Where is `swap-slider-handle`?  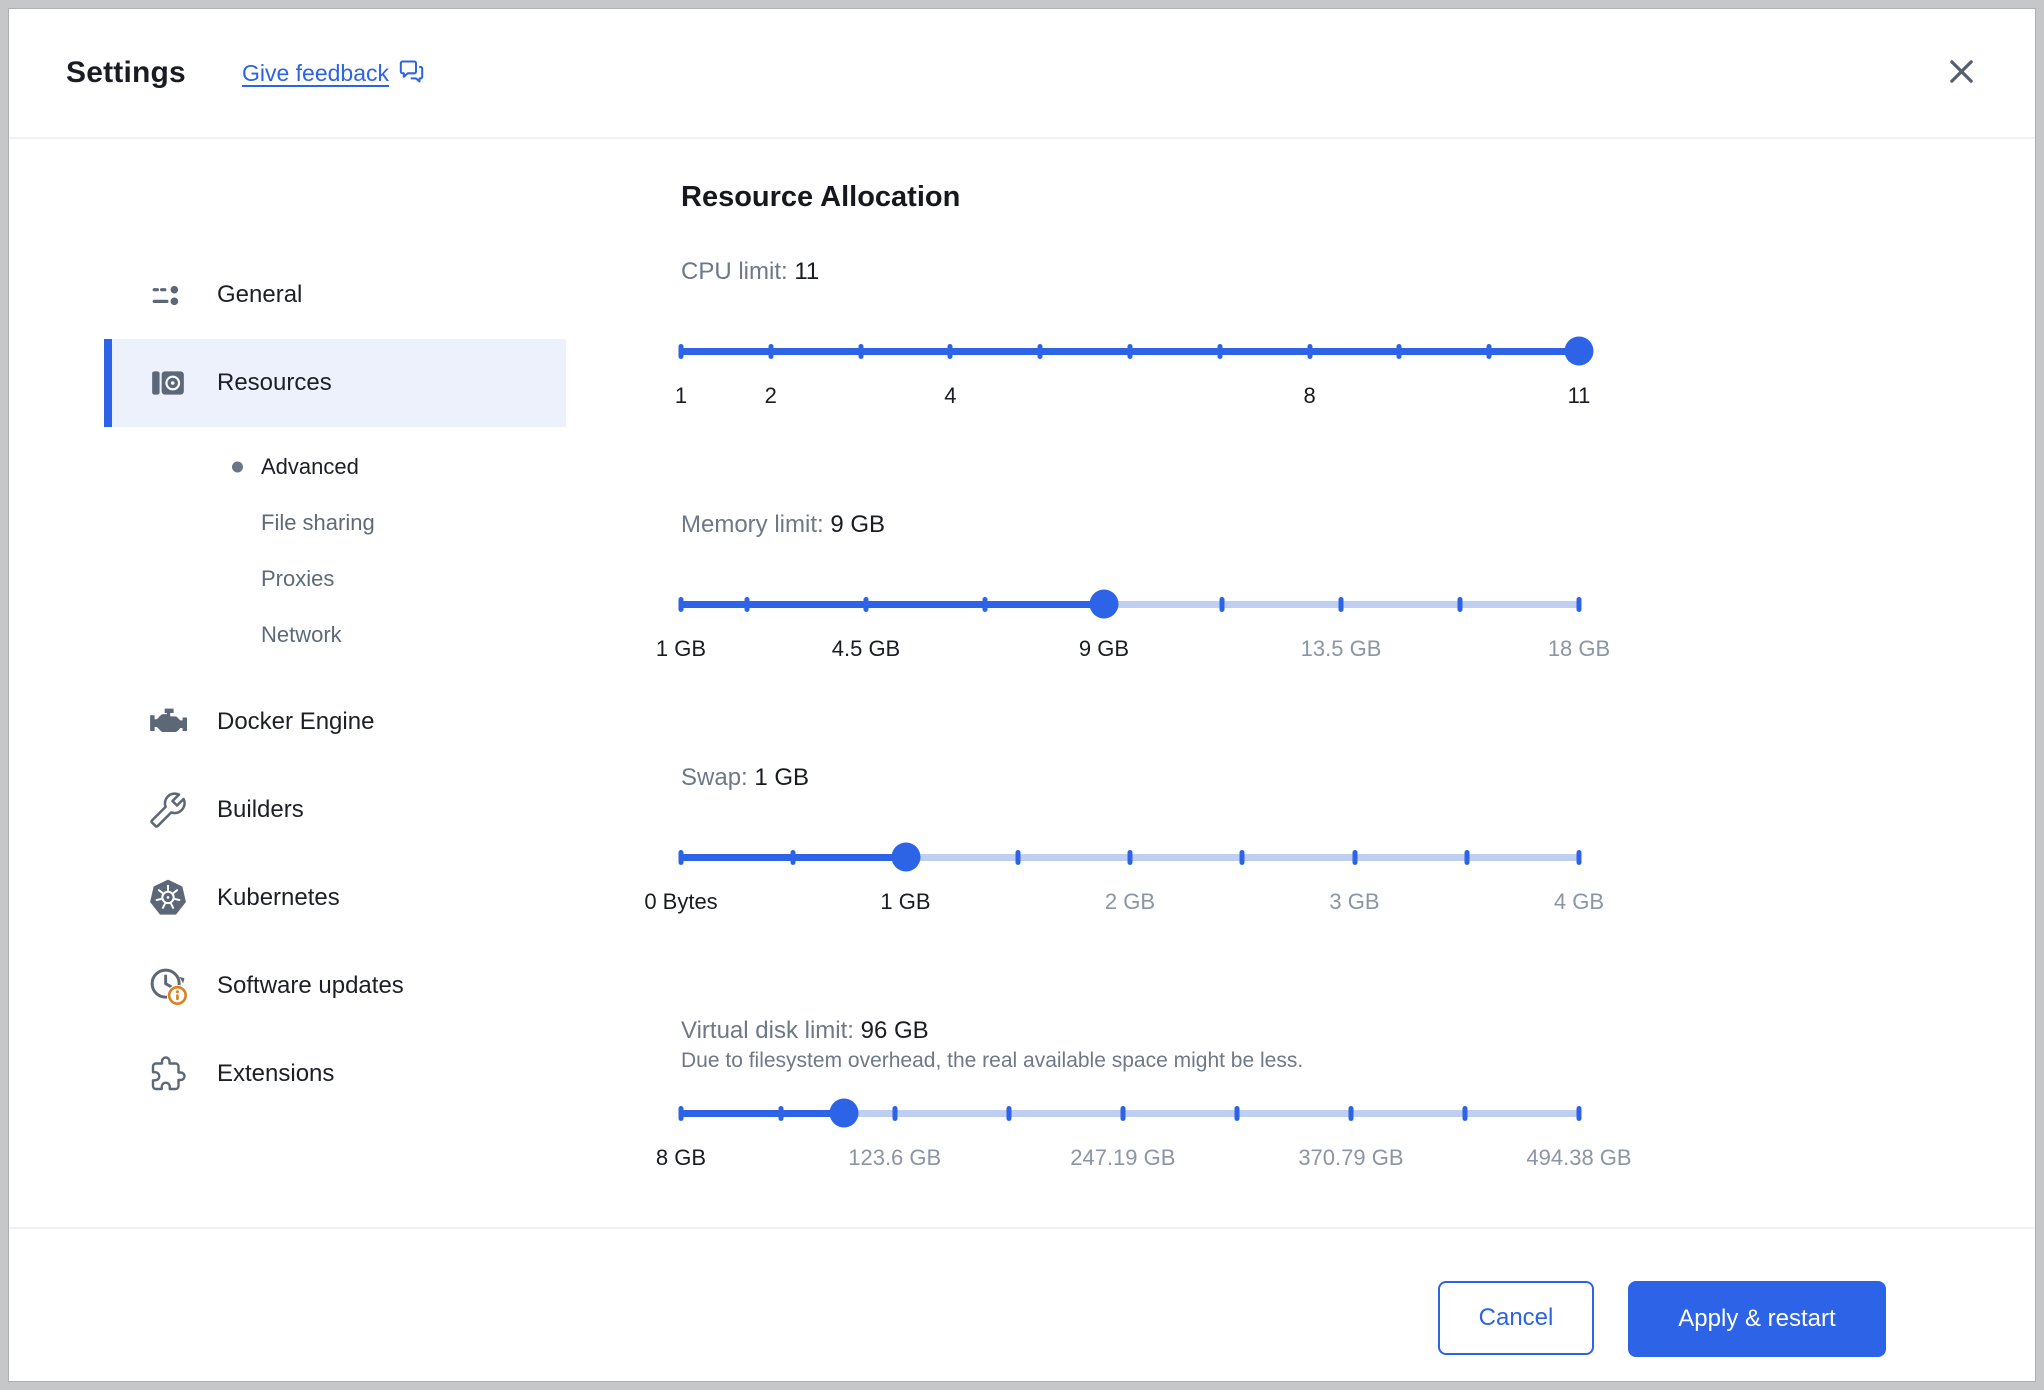 swap-slider-handle is located at coordinates (905, 857).